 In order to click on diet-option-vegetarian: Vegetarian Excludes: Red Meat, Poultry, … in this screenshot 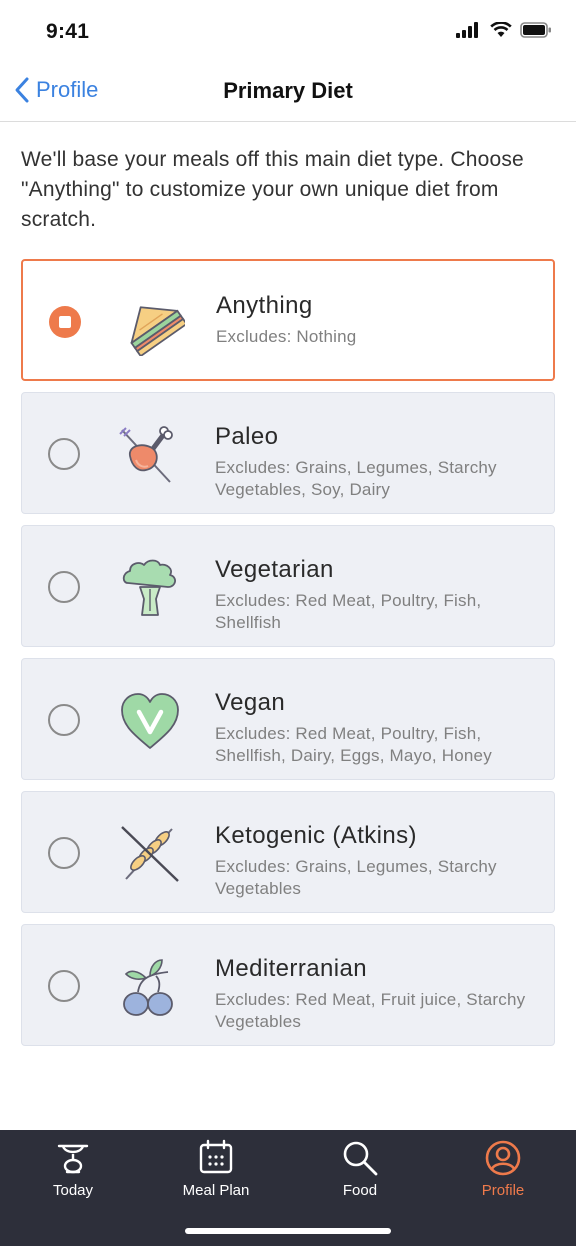, I will do `click(288, 586)`.